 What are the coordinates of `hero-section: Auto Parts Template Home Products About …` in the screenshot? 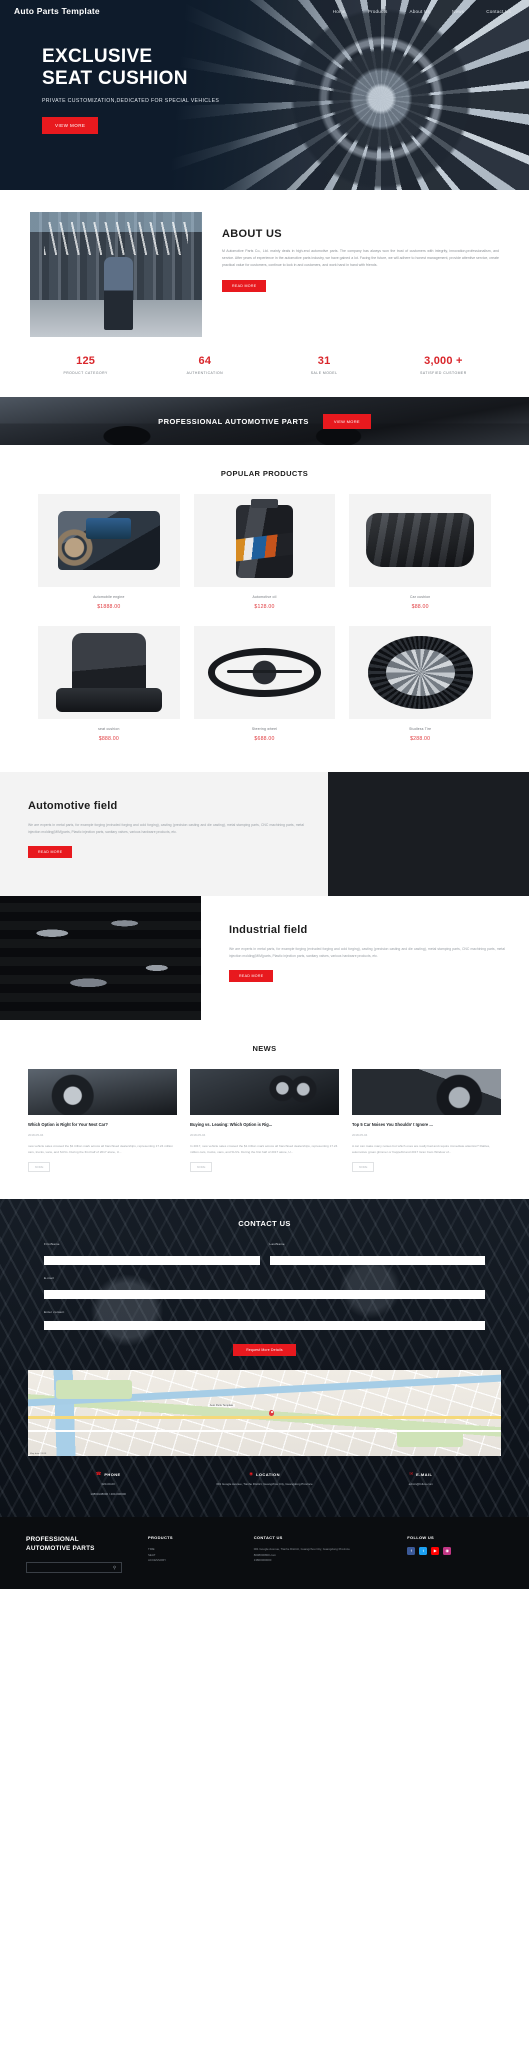 It's located at (264, 95).